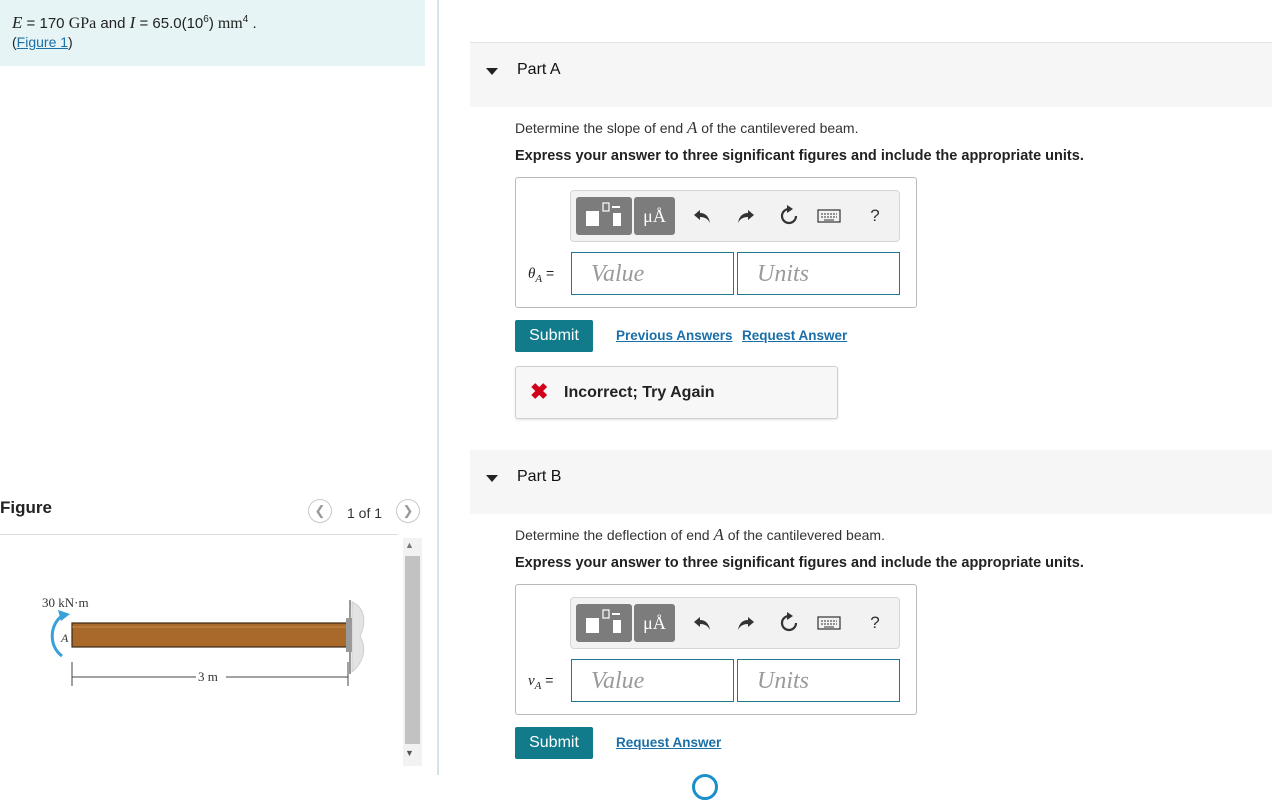 The height and width of the screenshot is (800, 1272). What do you see at coordinates (134, 23) in the screenshot?
I see `given-values-text: E = 170 GPa and I = 65.0(106) mm4 .` at bounding box center [134, 23].